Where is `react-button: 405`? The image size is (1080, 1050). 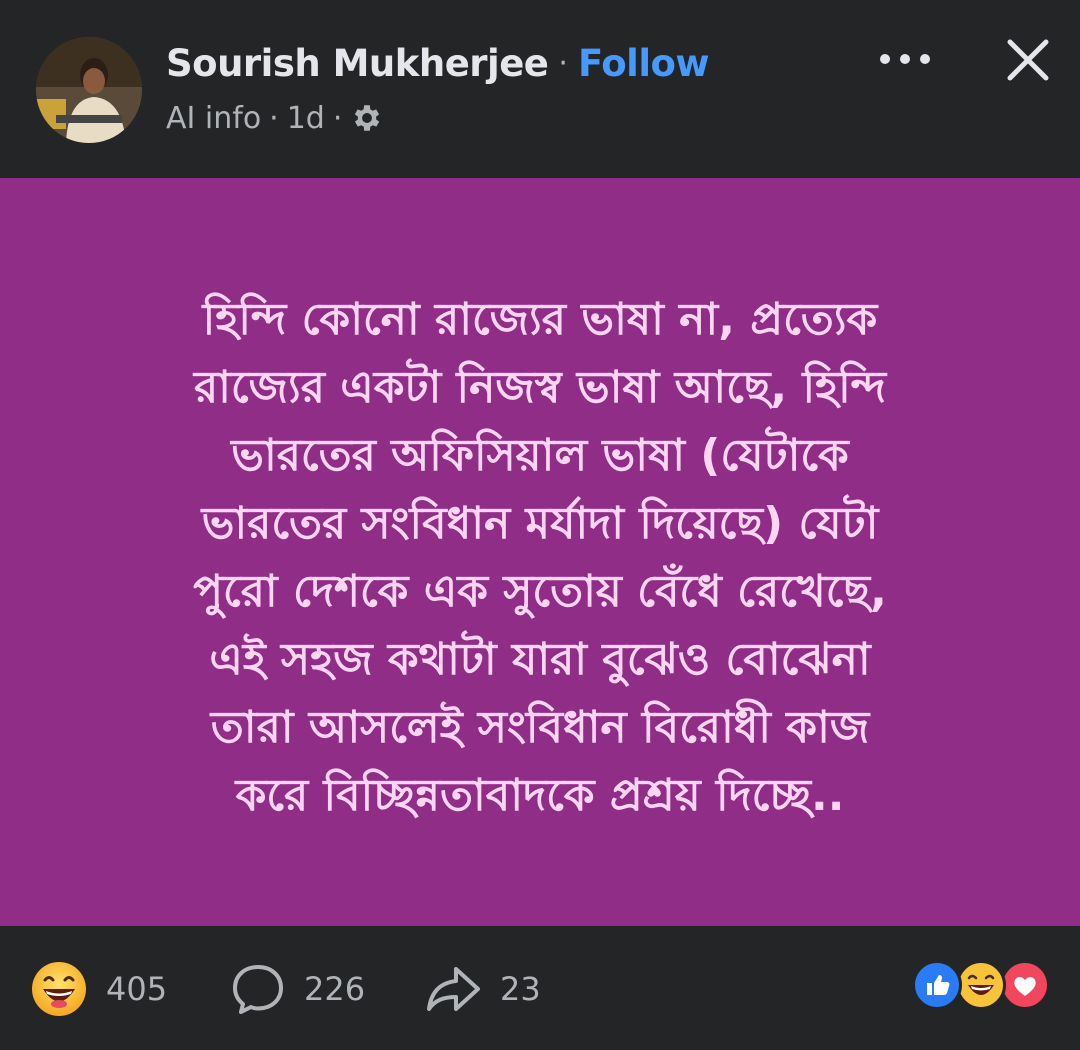
react-button: 405 is located at coordinates (98, 989).